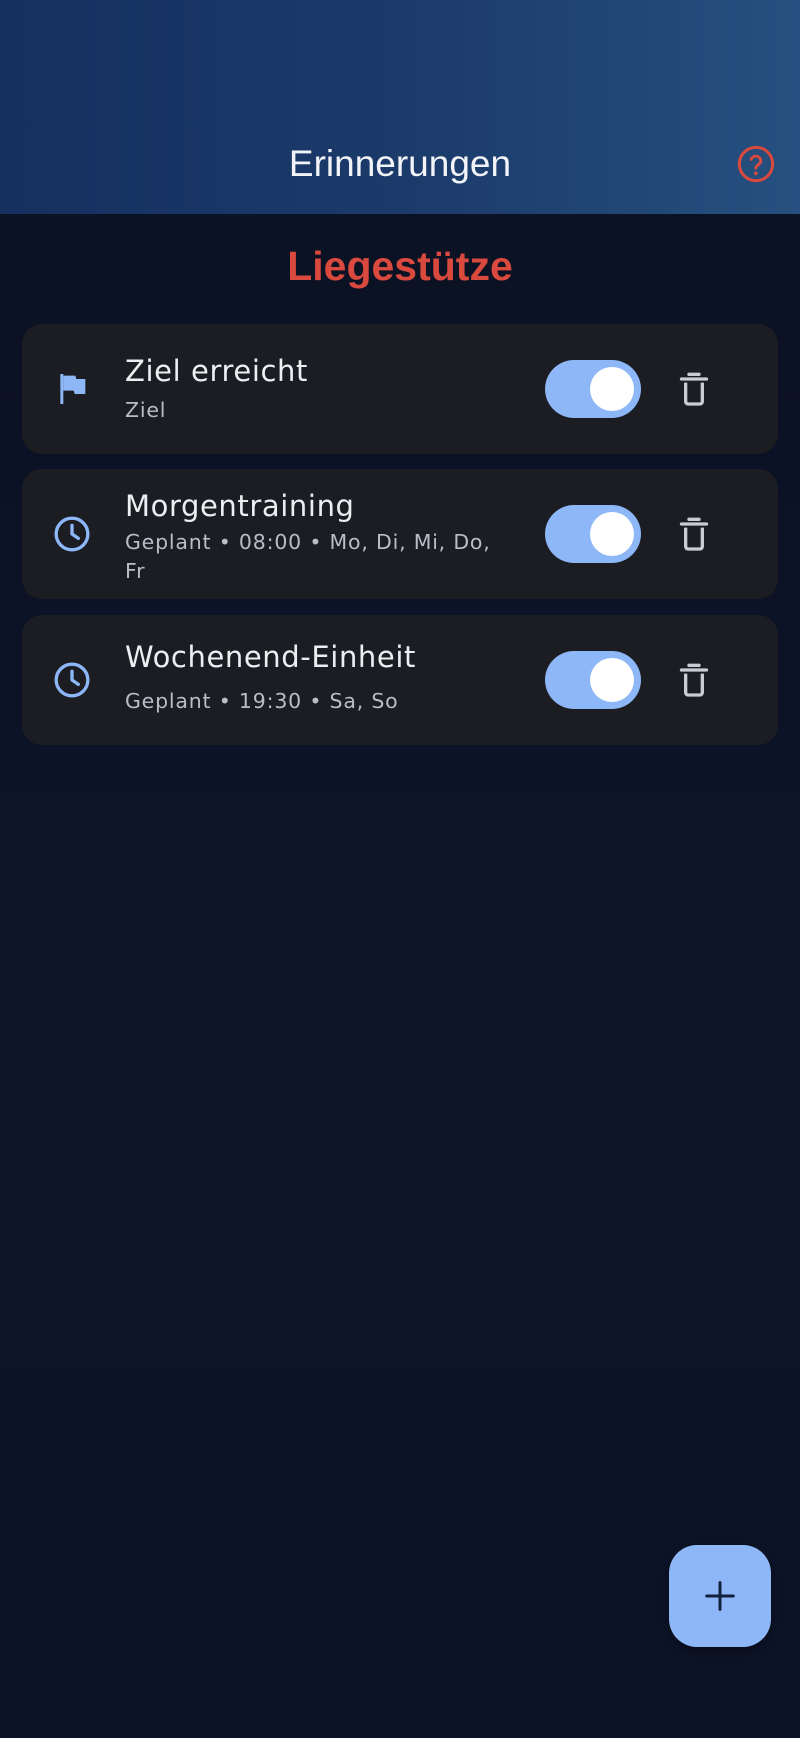 The width and height of the screenshot is (800, 1738). Describe the element at coordinates (400, 266) in the screenshot. I see `exercise-title: Liegestütze` at that location.